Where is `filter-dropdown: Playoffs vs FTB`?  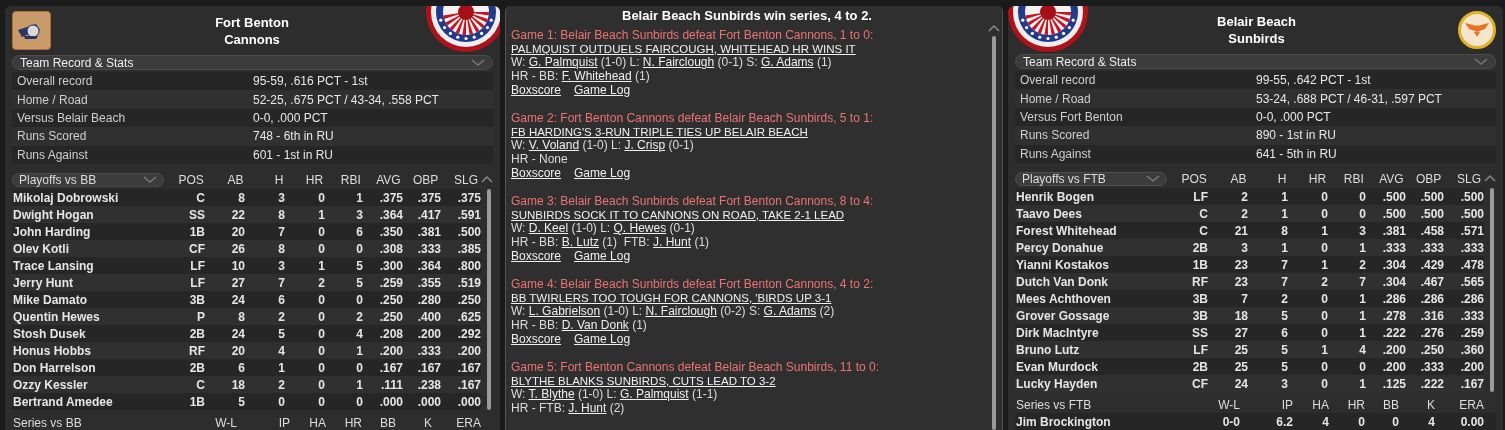 filter-dropdown: Playoffs vs FTB is located at coordinates (1091, 178).